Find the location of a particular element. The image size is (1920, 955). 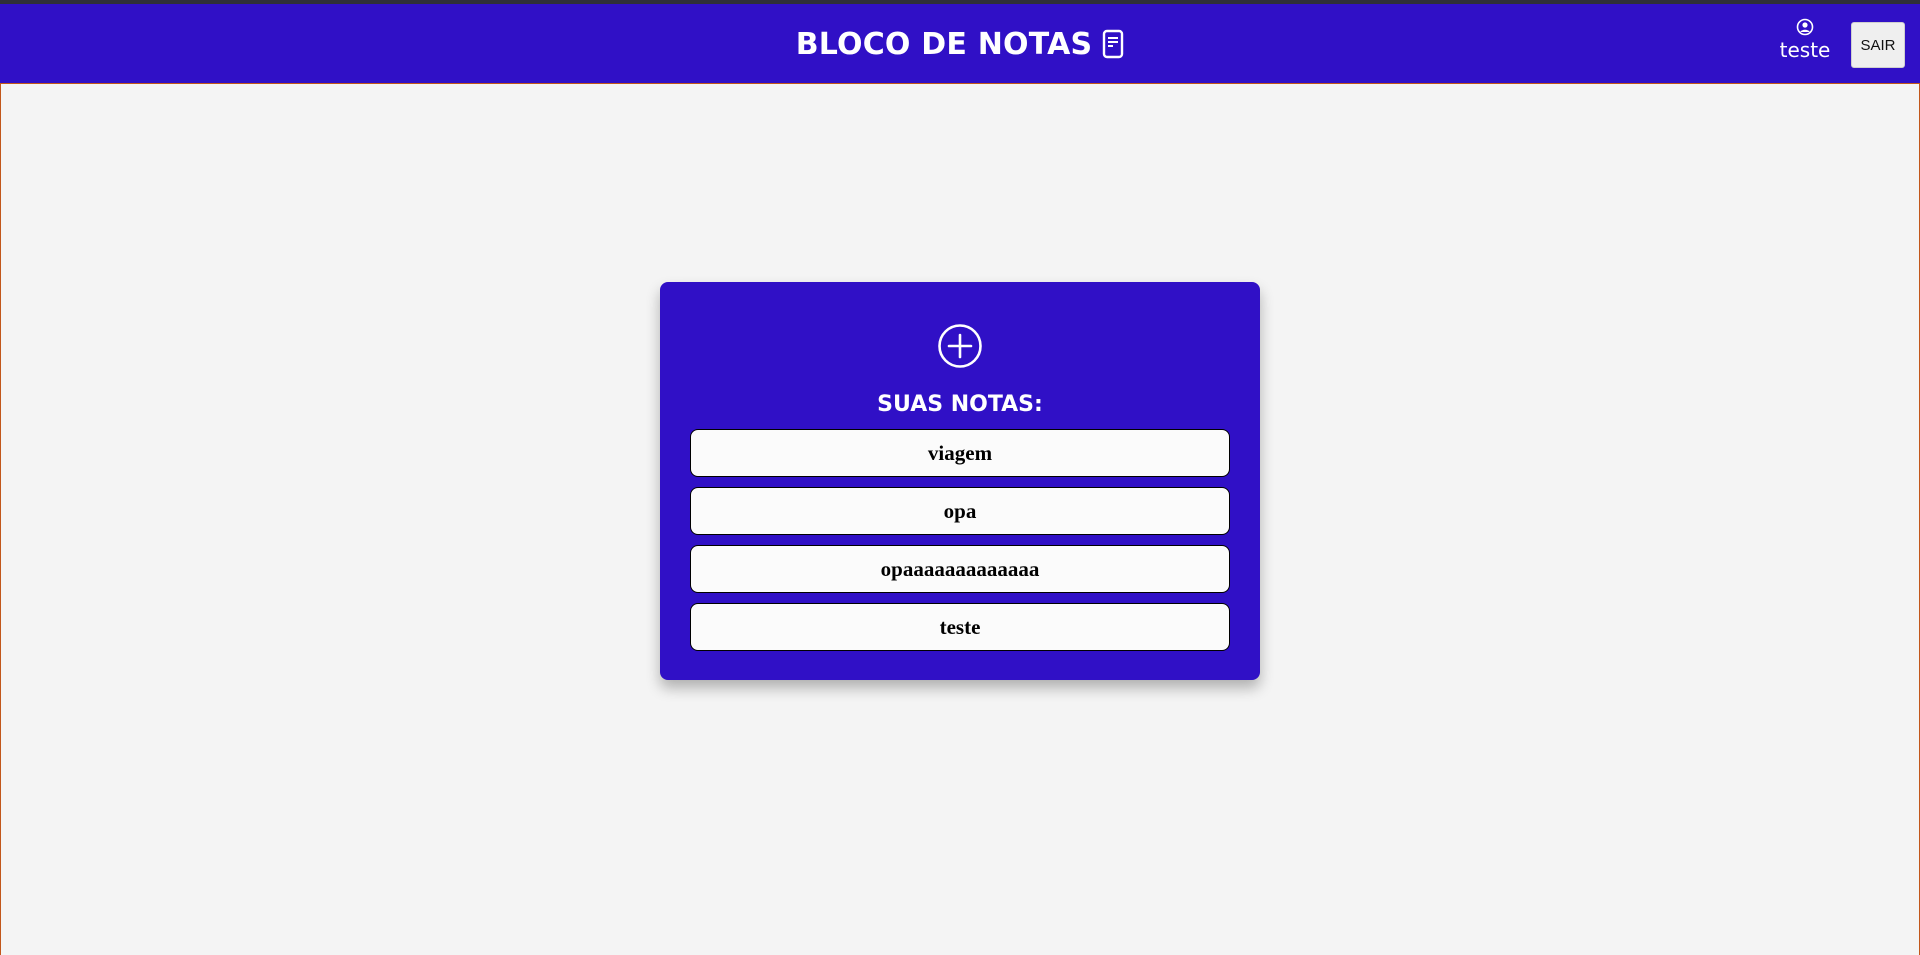

page-title: BLOCO DE NOTAS is located at coordinates (944, 44).